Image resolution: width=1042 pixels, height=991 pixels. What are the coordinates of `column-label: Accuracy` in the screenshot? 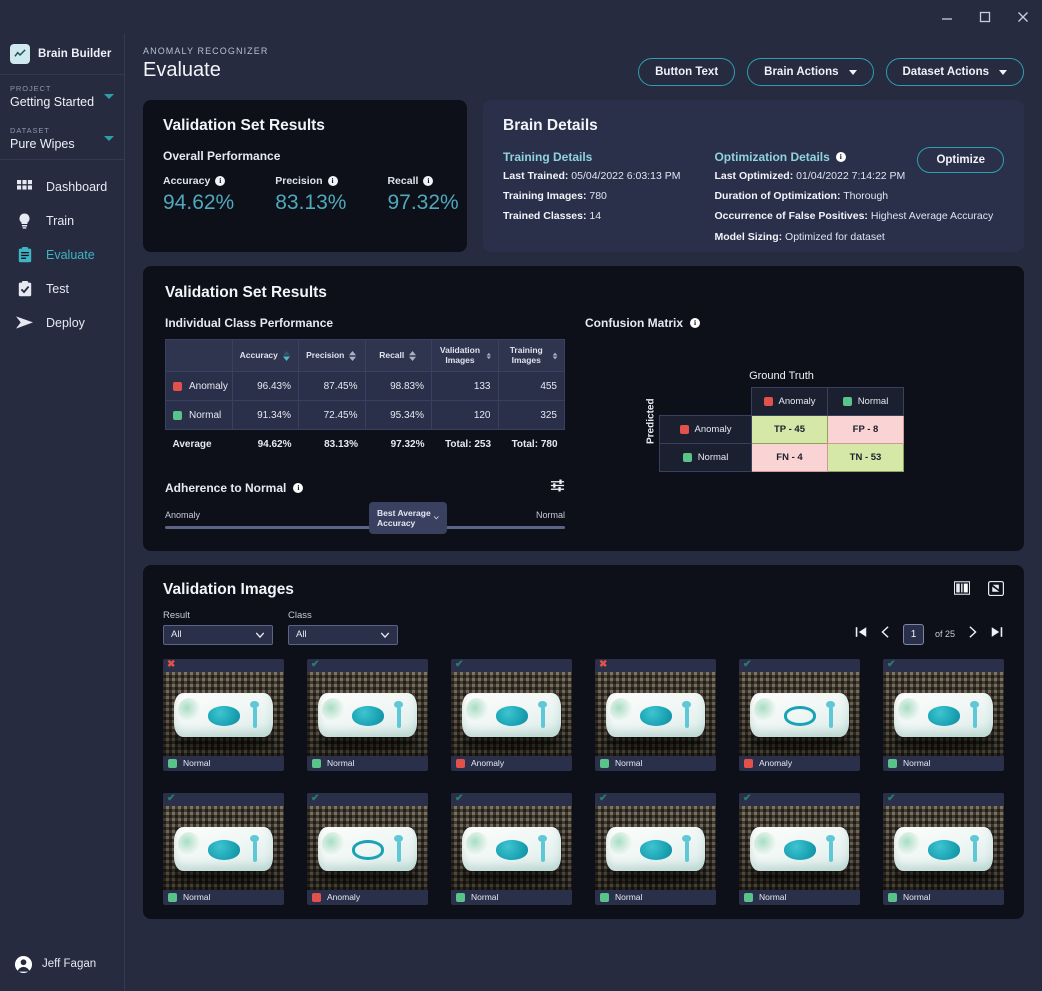 It's located at (258, 354).